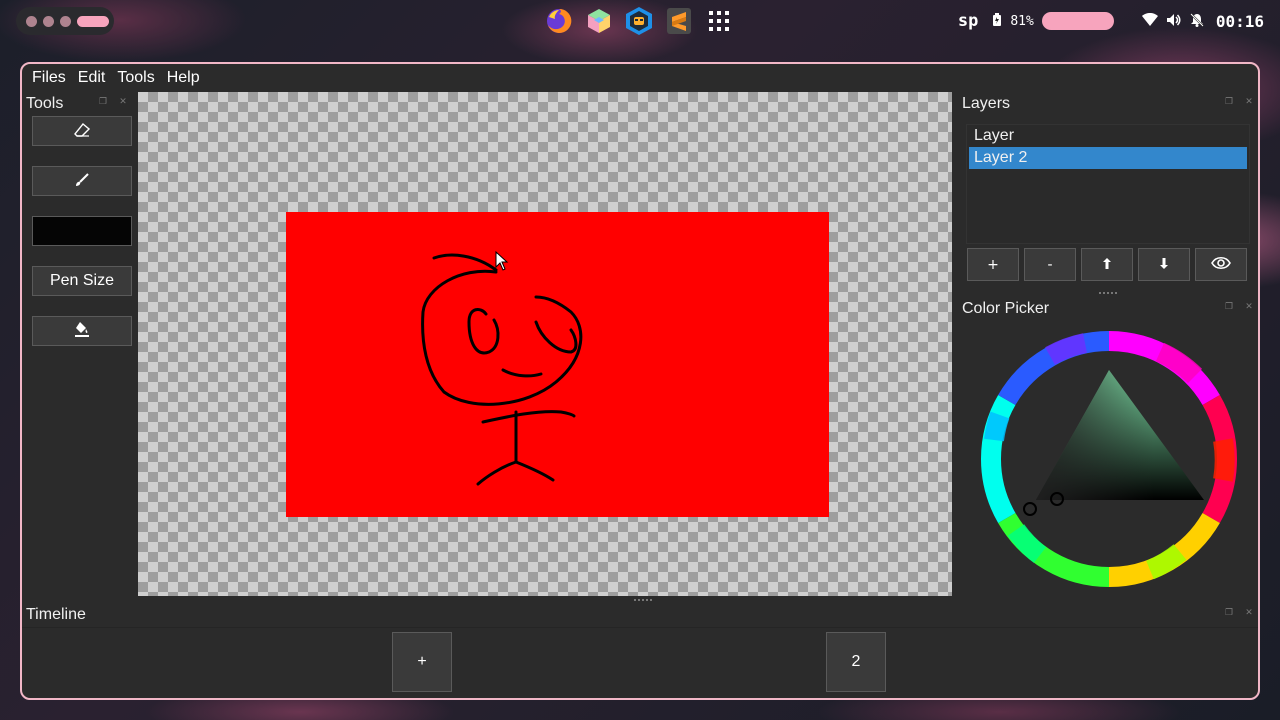  Describe the element at coordinates (640, 627) in the screenshot. I see `timeline-divider` at that location.